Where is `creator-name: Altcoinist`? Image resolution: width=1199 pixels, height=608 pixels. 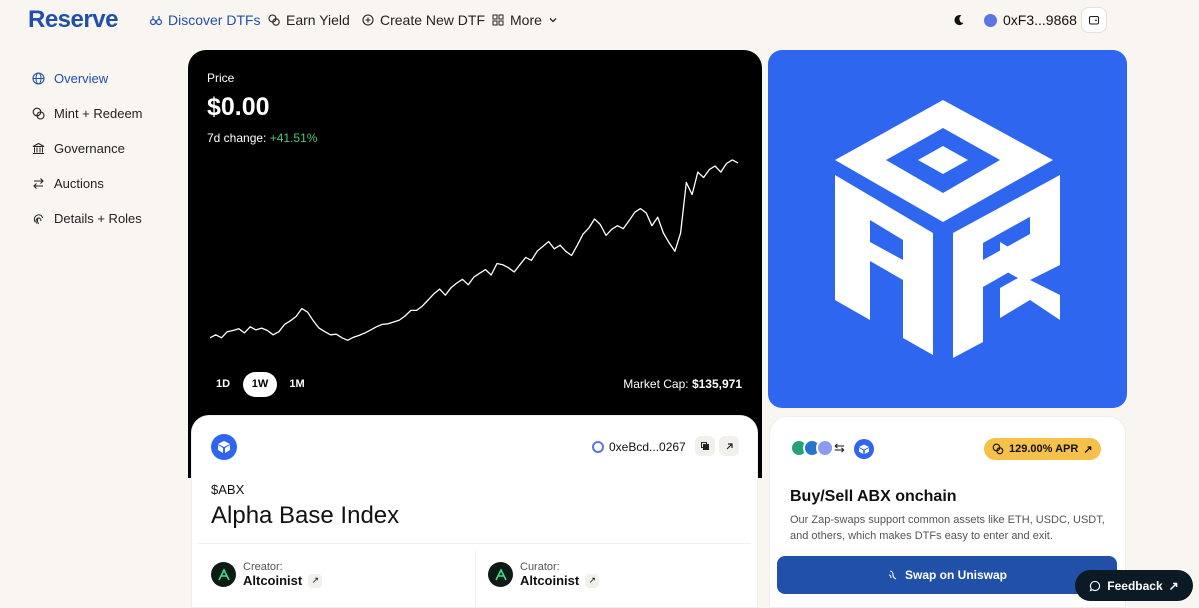 creator-name: Altcoinist is located at coordinates (273, 580).